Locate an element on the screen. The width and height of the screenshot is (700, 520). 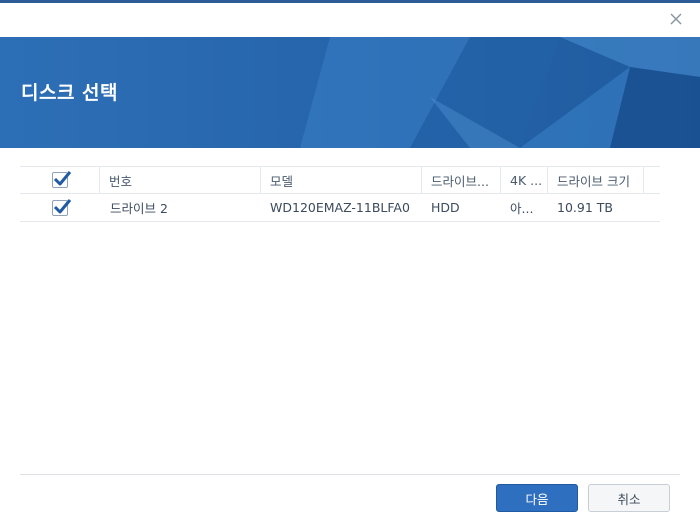
header-select-cell is located at coordinates (60, 180).